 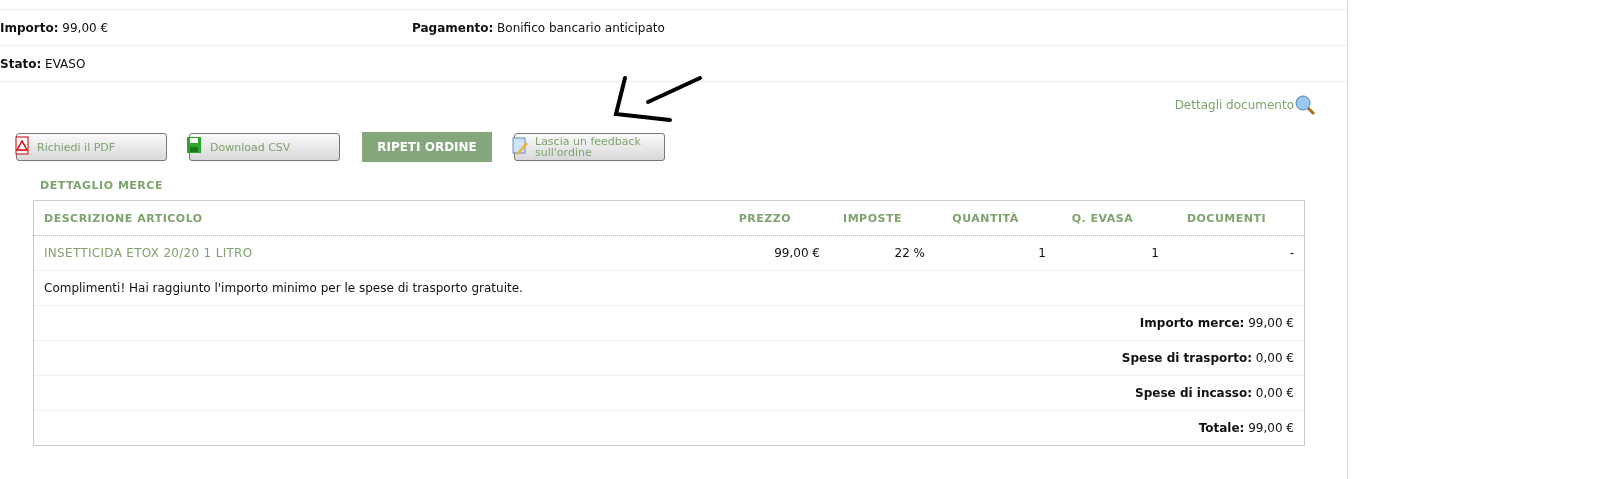 I want to click on csv-button: Download CSV, so click(x=264, y=147).